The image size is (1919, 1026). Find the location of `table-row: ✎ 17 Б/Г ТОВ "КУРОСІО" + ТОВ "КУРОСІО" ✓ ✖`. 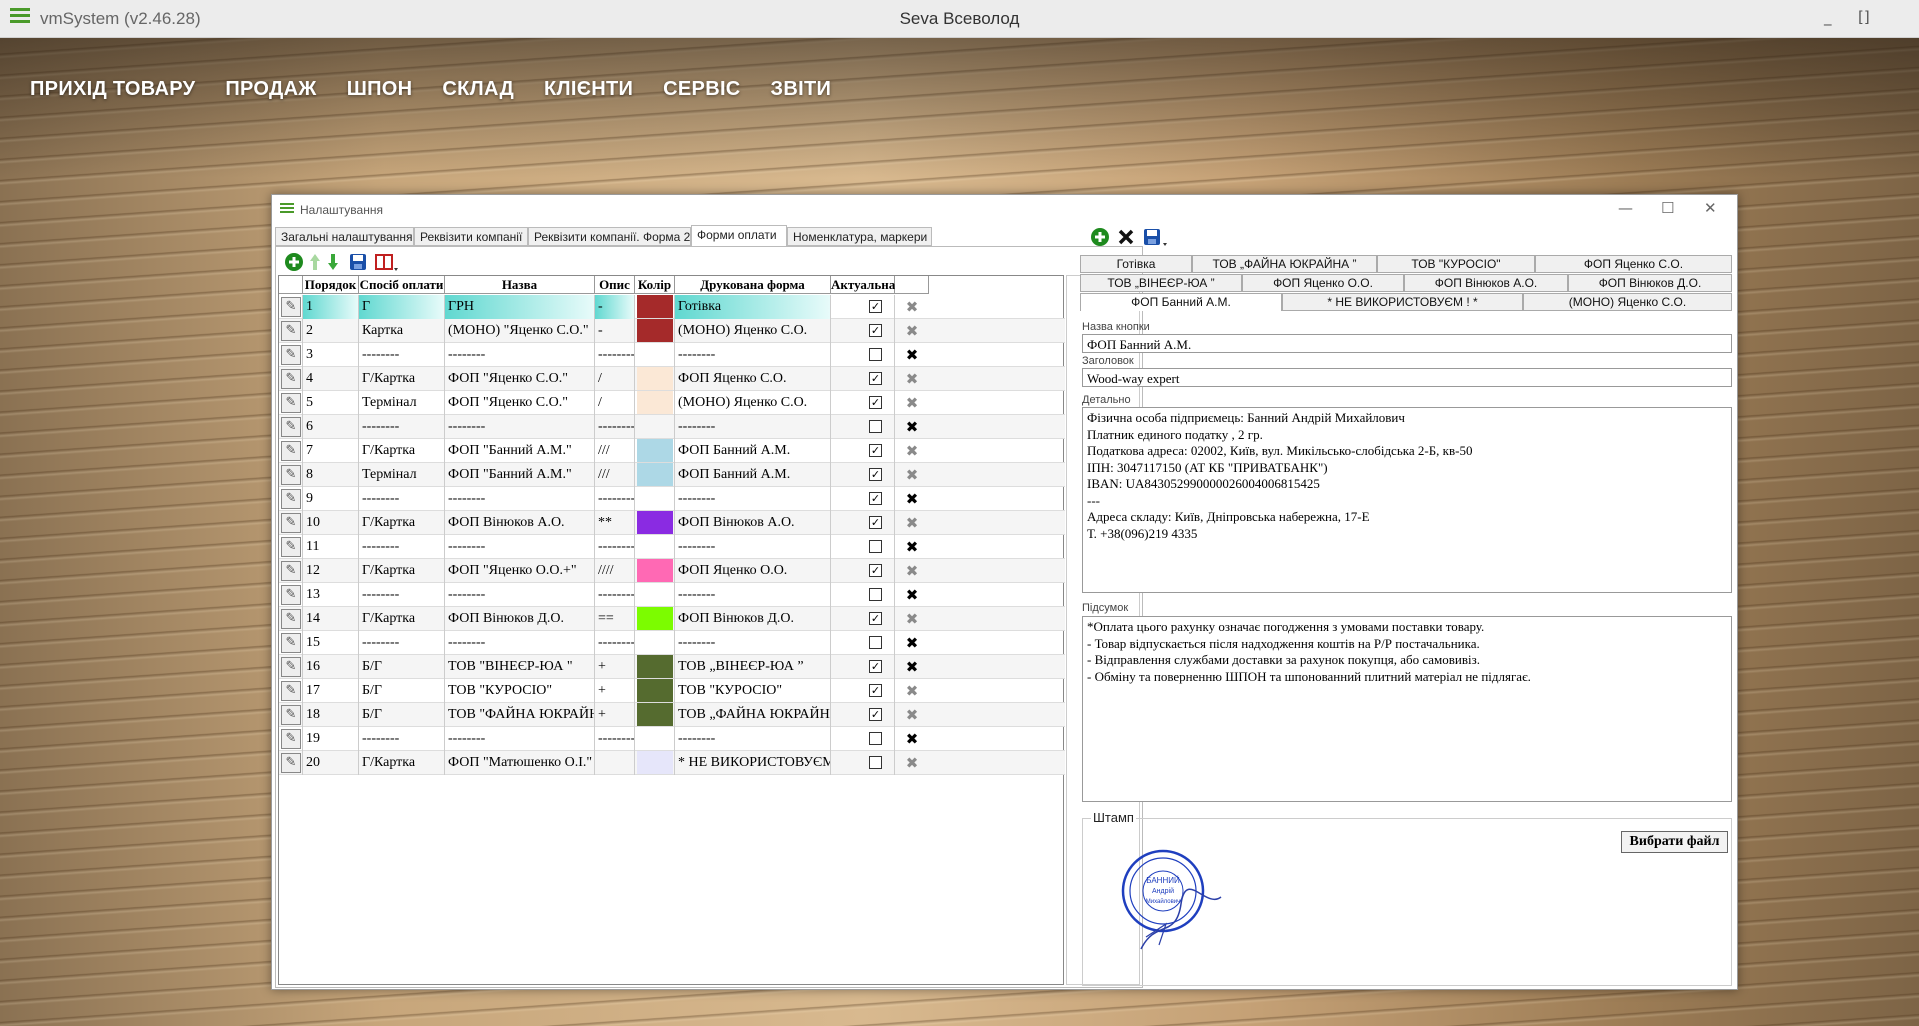

table-row: ✎ 17 Б/Г ТОВ "КУРОСІО" + ТОВ "КУРОСІО" ✓ ✖ is located at coordinates (672, 691).